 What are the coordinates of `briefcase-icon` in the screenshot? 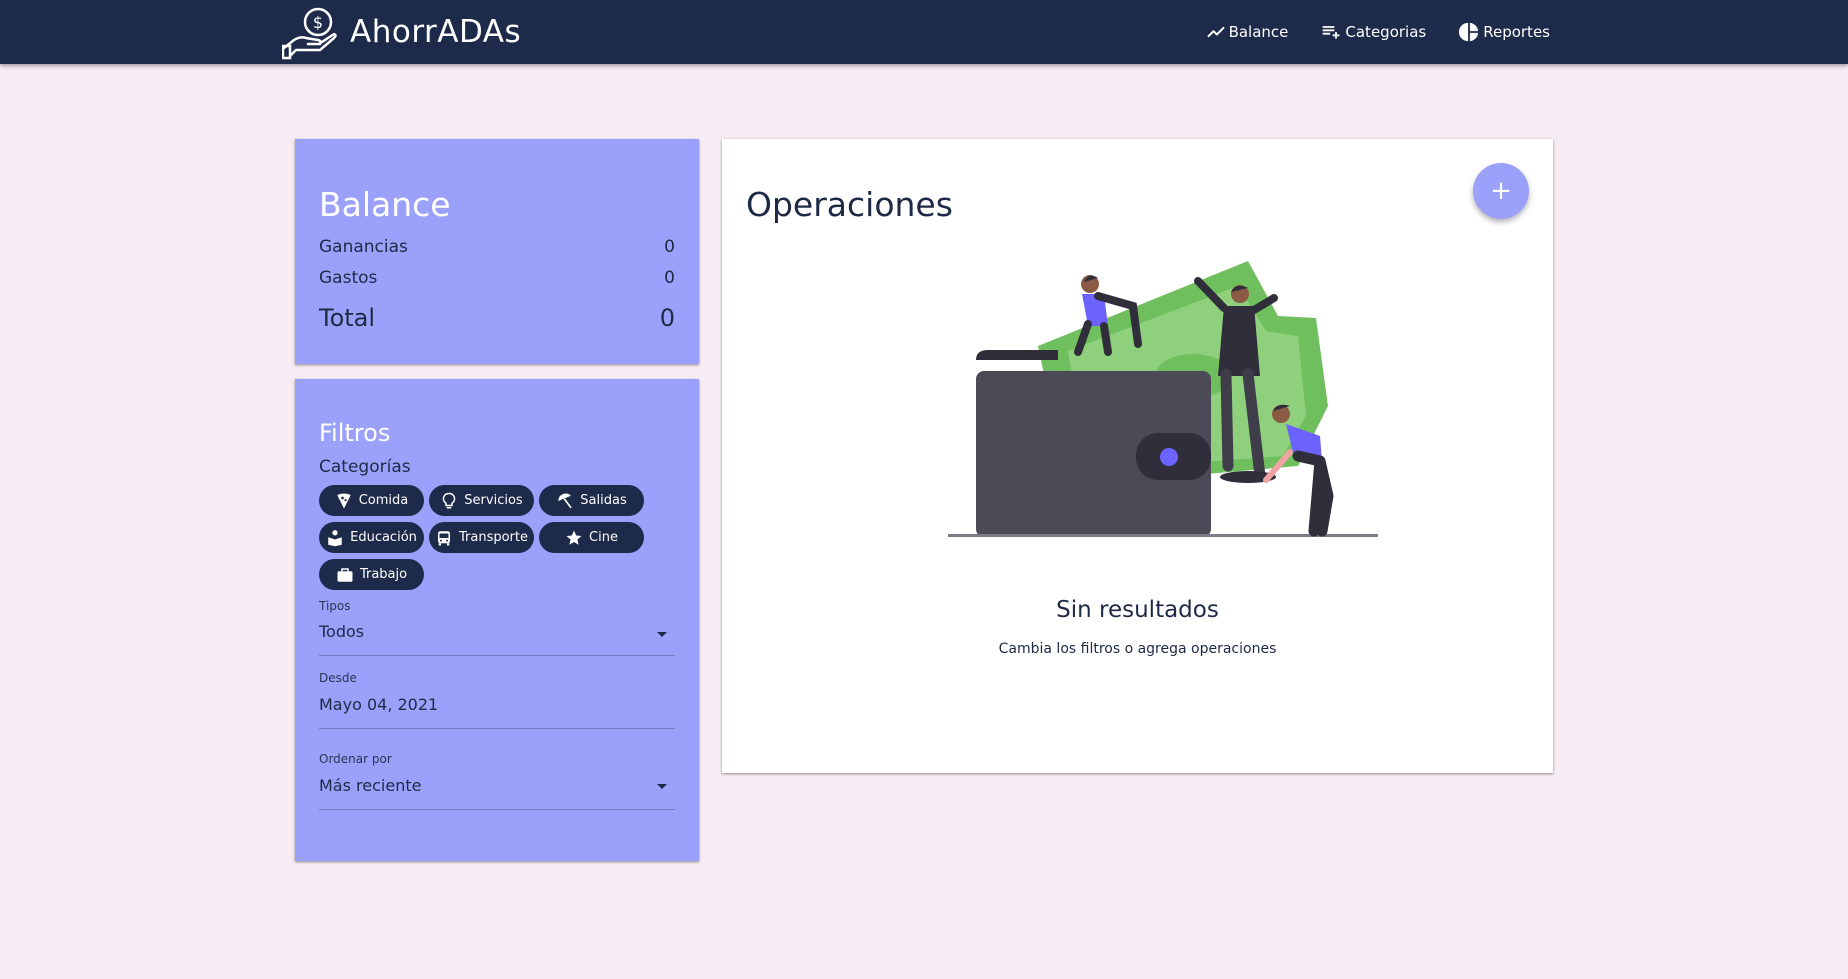 It's located at (345, 574).